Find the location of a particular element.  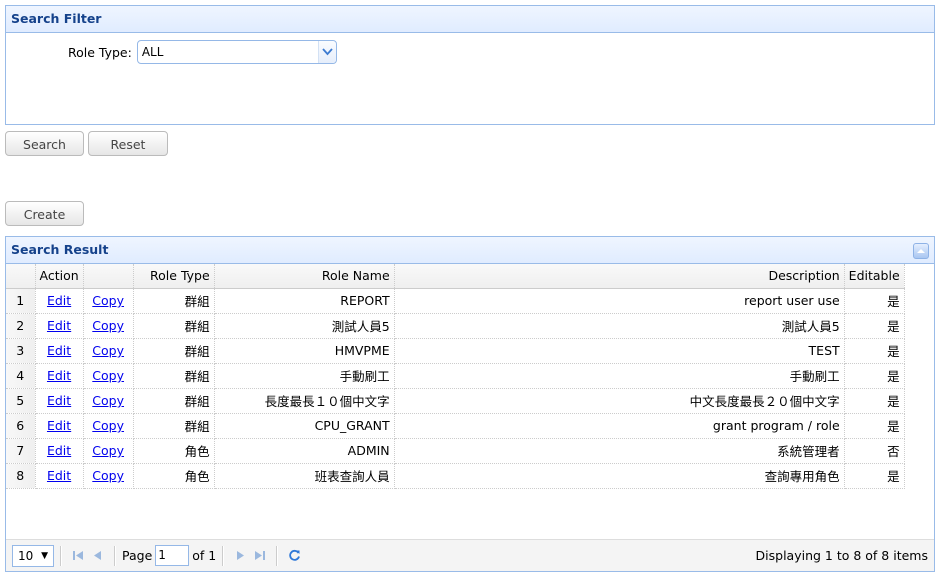

rownum-header is located at coordinates (21, 276).